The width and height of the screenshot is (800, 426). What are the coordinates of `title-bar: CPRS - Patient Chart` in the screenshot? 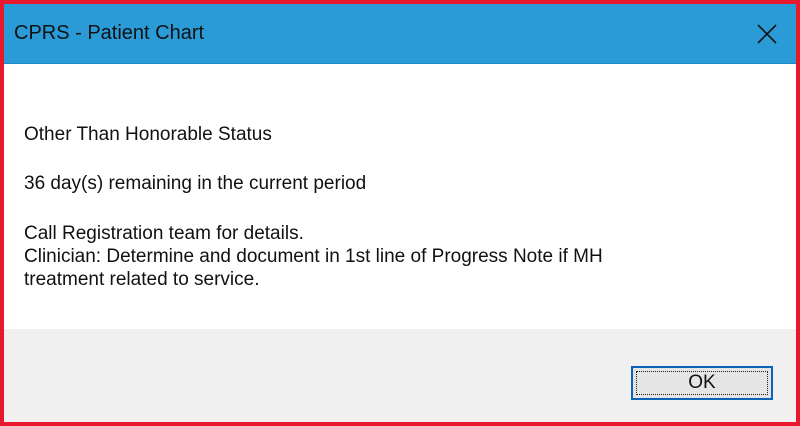 It's located at (400, 34).